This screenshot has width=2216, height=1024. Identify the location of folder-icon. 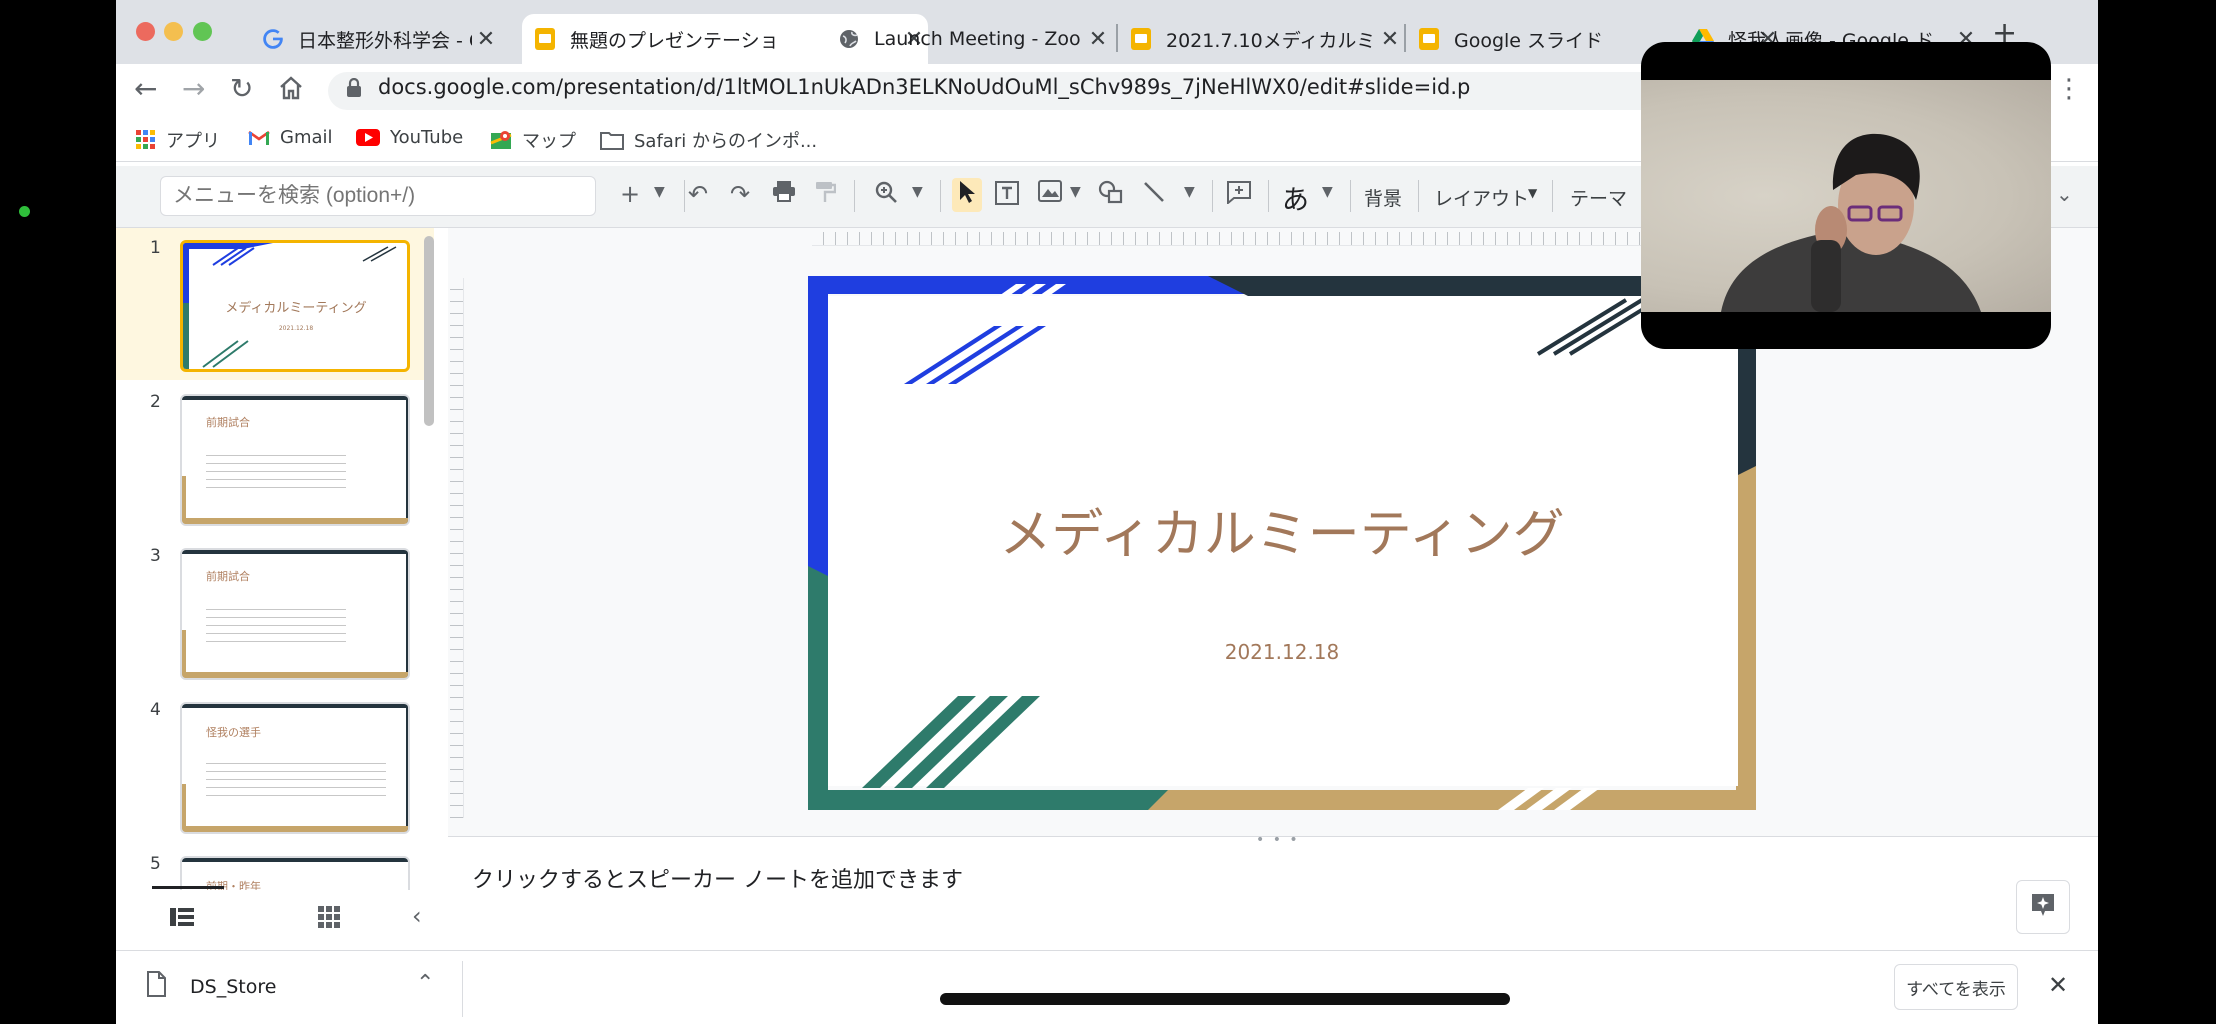
(612, 140).